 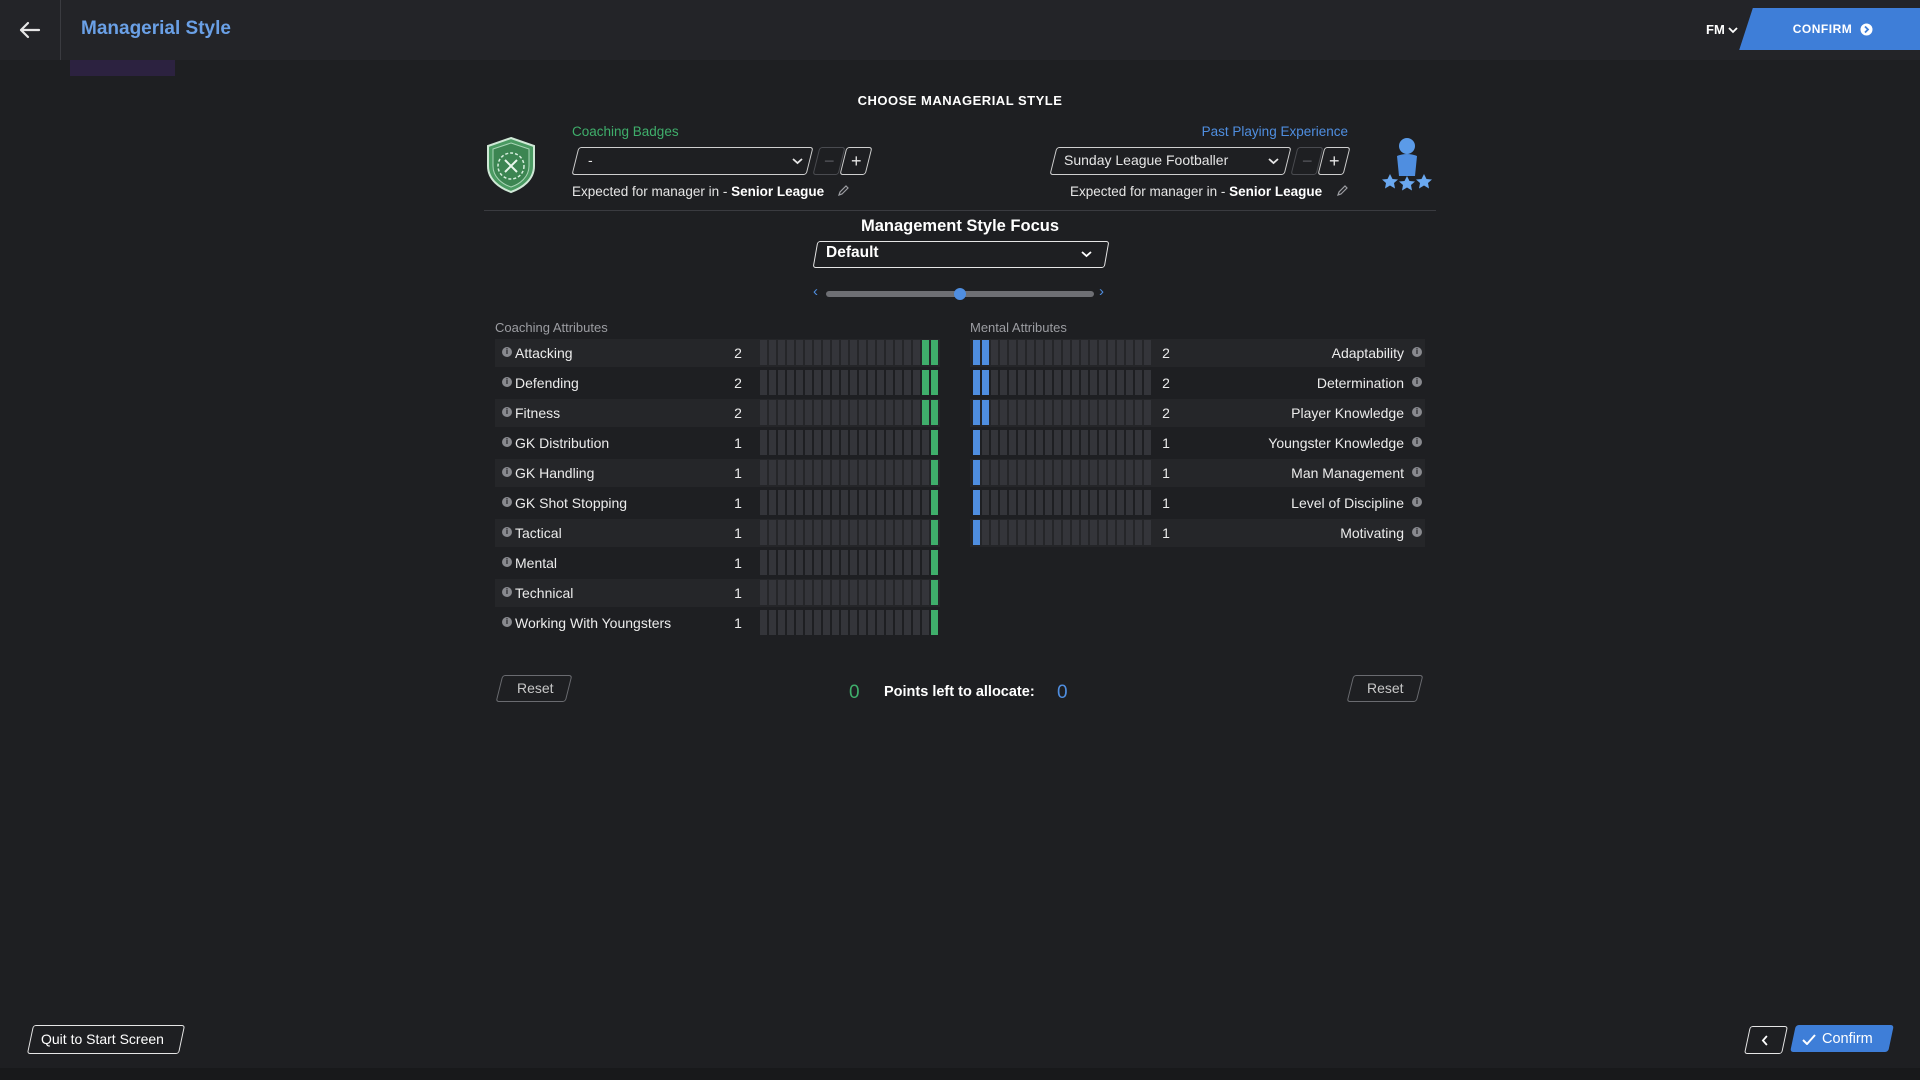 What do you see at coordinates (1144, 191) in the screenshot?
I see `expected-prefix: Expected for manager in` at bounding box center [1144, 191].